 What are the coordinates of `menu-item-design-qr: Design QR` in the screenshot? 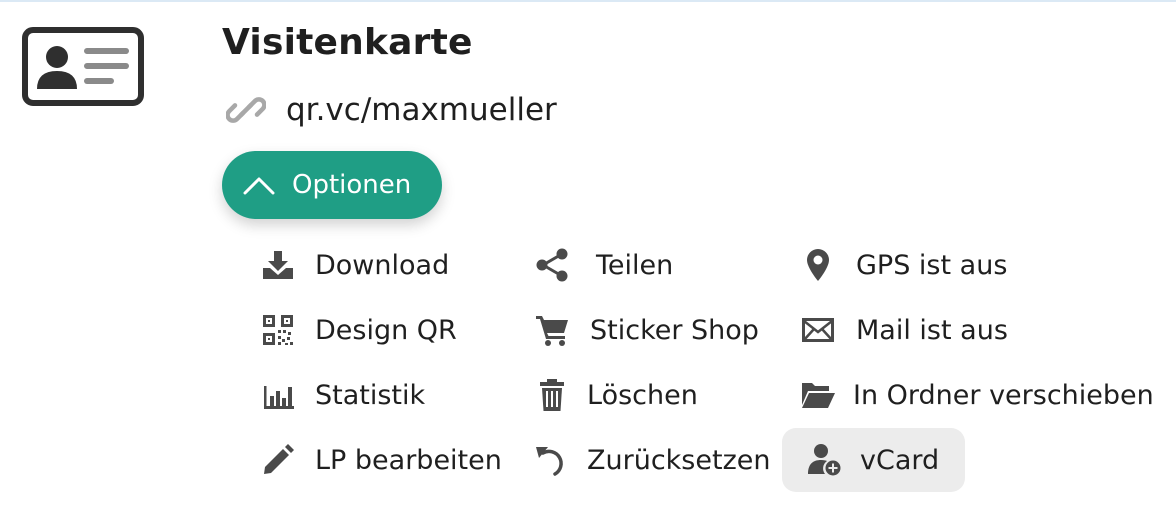 It's located at (358, 330).